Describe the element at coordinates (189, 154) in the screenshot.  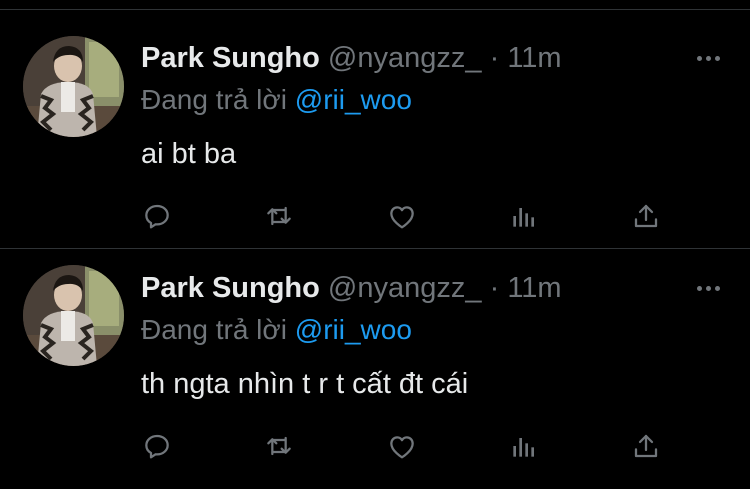
I see `tweet-text: ai bt ba` at that location.